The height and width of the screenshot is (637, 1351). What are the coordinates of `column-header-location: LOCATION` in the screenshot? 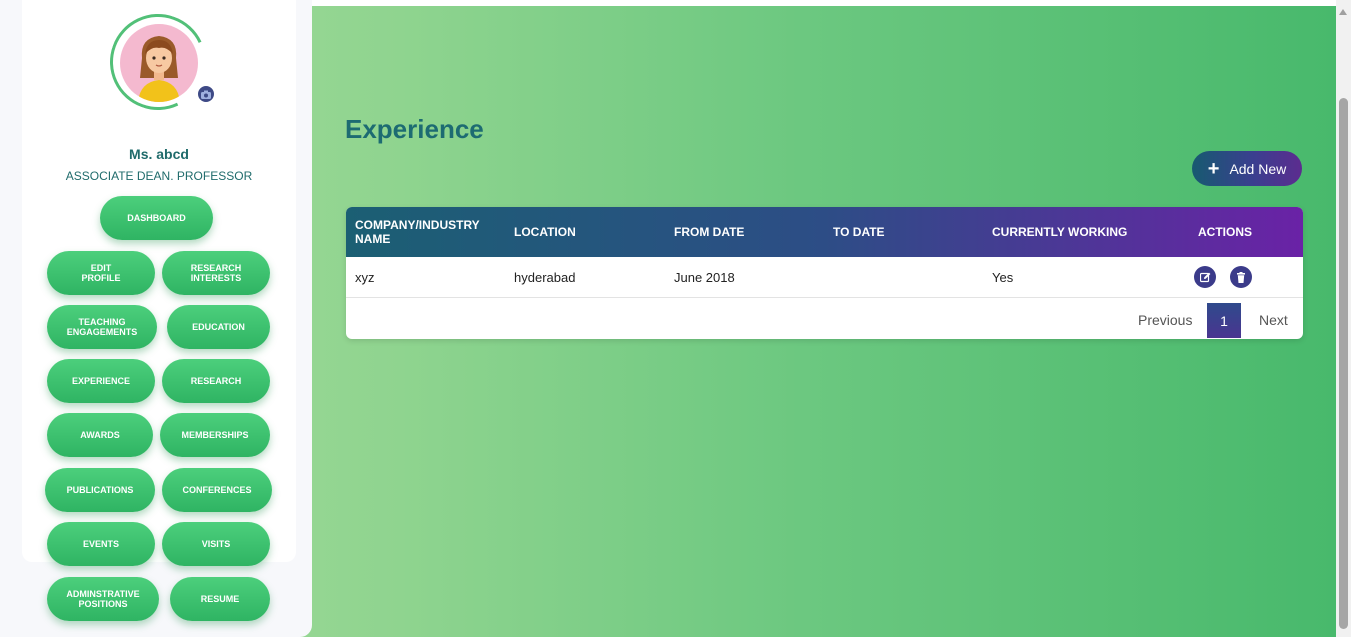 It's located at (545, 232).